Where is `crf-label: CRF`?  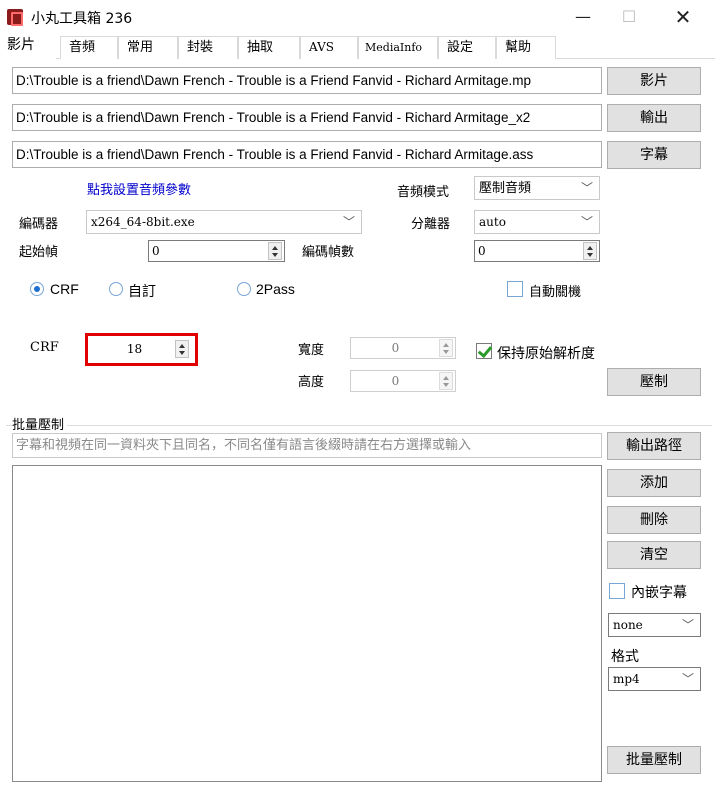
crf-label: CRF is located at coordinates (44, 347).